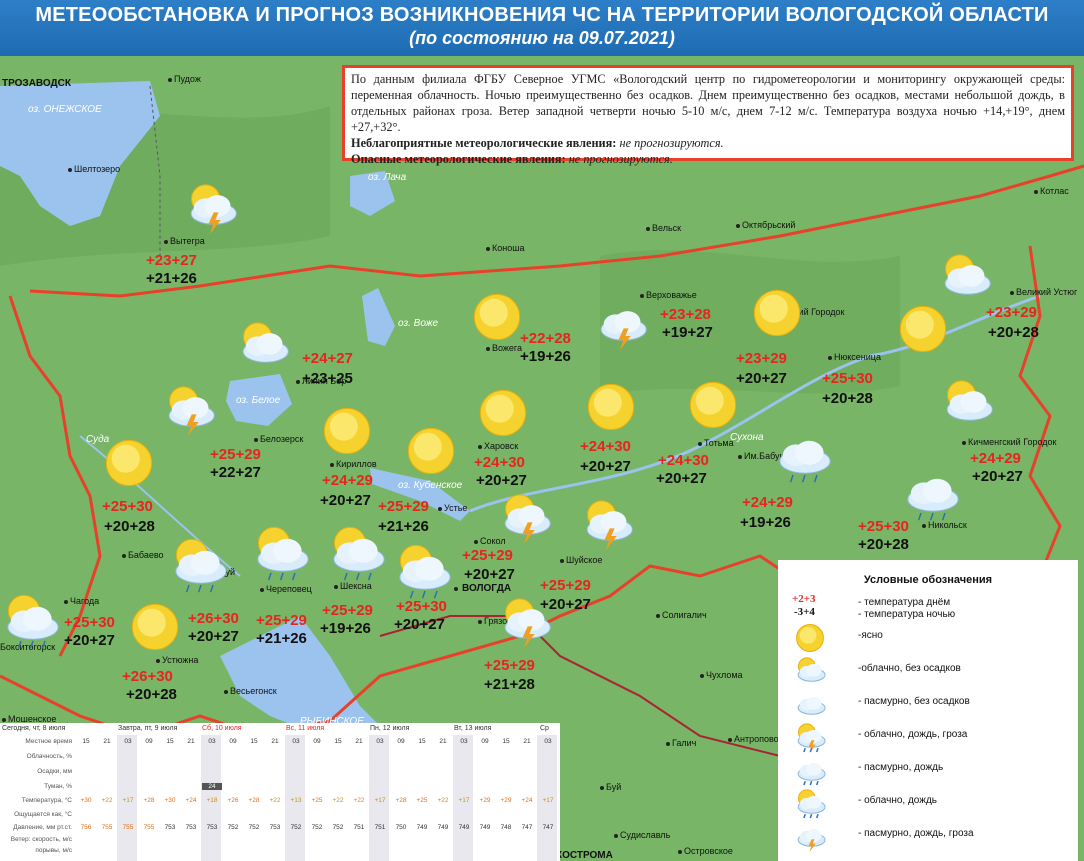 This screenshot has width=1084, height=861. Describe the element at coordinates (685, 314) in the screenshot. I see `day-temperature: +23+28` at that location.